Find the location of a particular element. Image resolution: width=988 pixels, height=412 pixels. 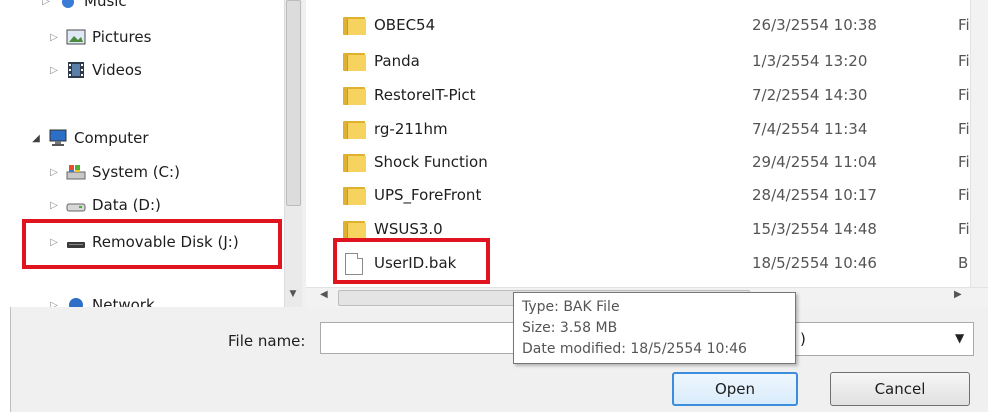

nav-item-system-drive: ▷ System (C:) is located at coordinates (114, 172).